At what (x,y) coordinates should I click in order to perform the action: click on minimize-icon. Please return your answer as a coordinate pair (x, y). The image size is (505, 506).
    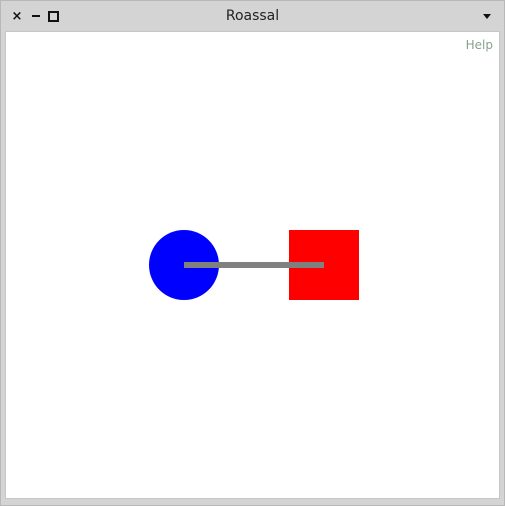
    Looking at the image, I should click on (36, 16).